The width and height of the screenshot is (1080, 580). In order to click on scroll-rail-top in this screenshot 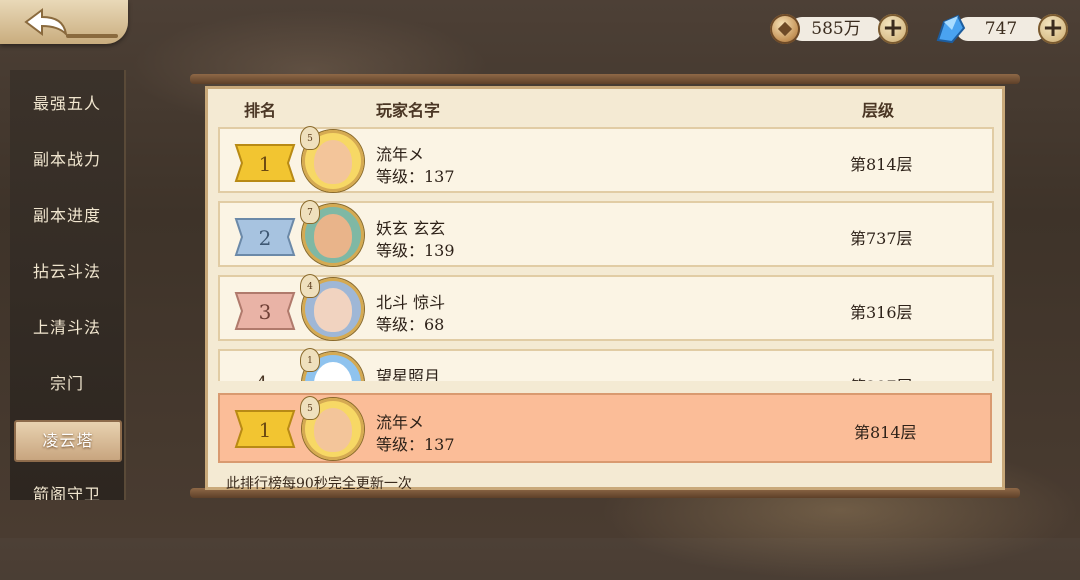, I will do `click(605, 79)`.